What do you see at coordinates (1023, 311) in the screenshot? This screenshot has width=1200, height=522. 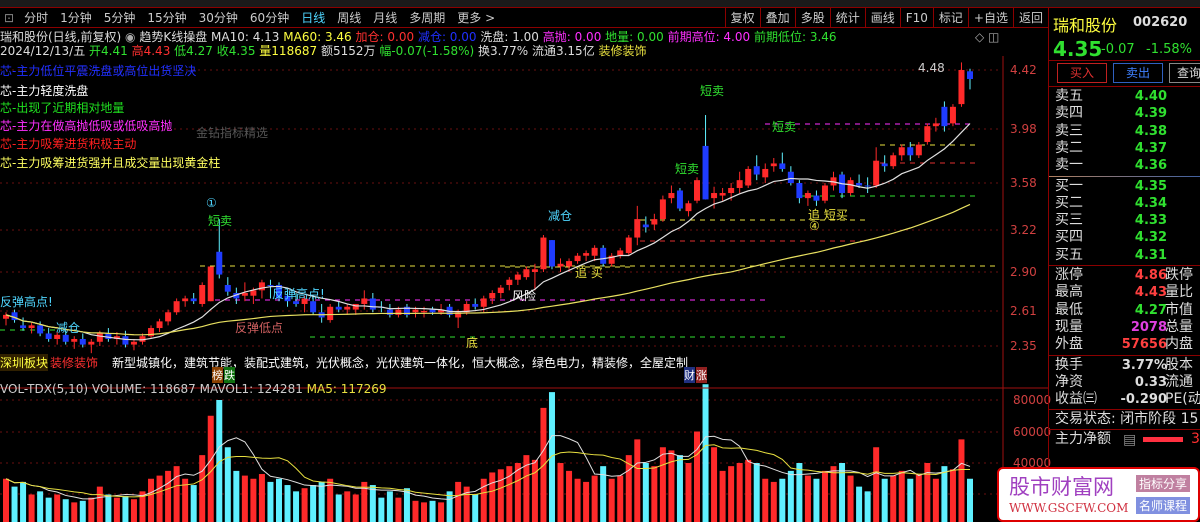 I see `price-tick: 2.61` at bounding box center [1023, 311].